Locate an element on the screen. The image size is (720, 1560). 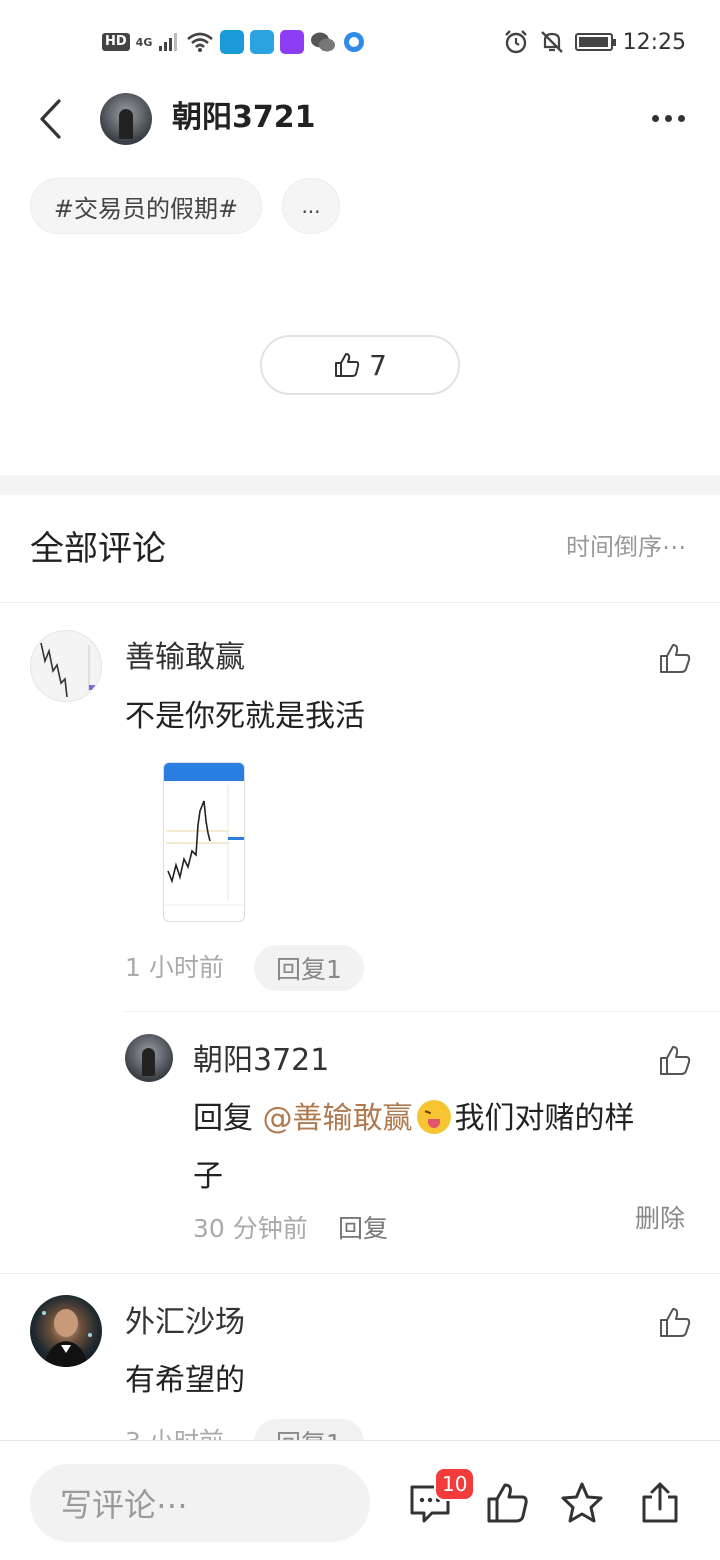
comments-title: 全部评论 is located at coordinates (98, 549).